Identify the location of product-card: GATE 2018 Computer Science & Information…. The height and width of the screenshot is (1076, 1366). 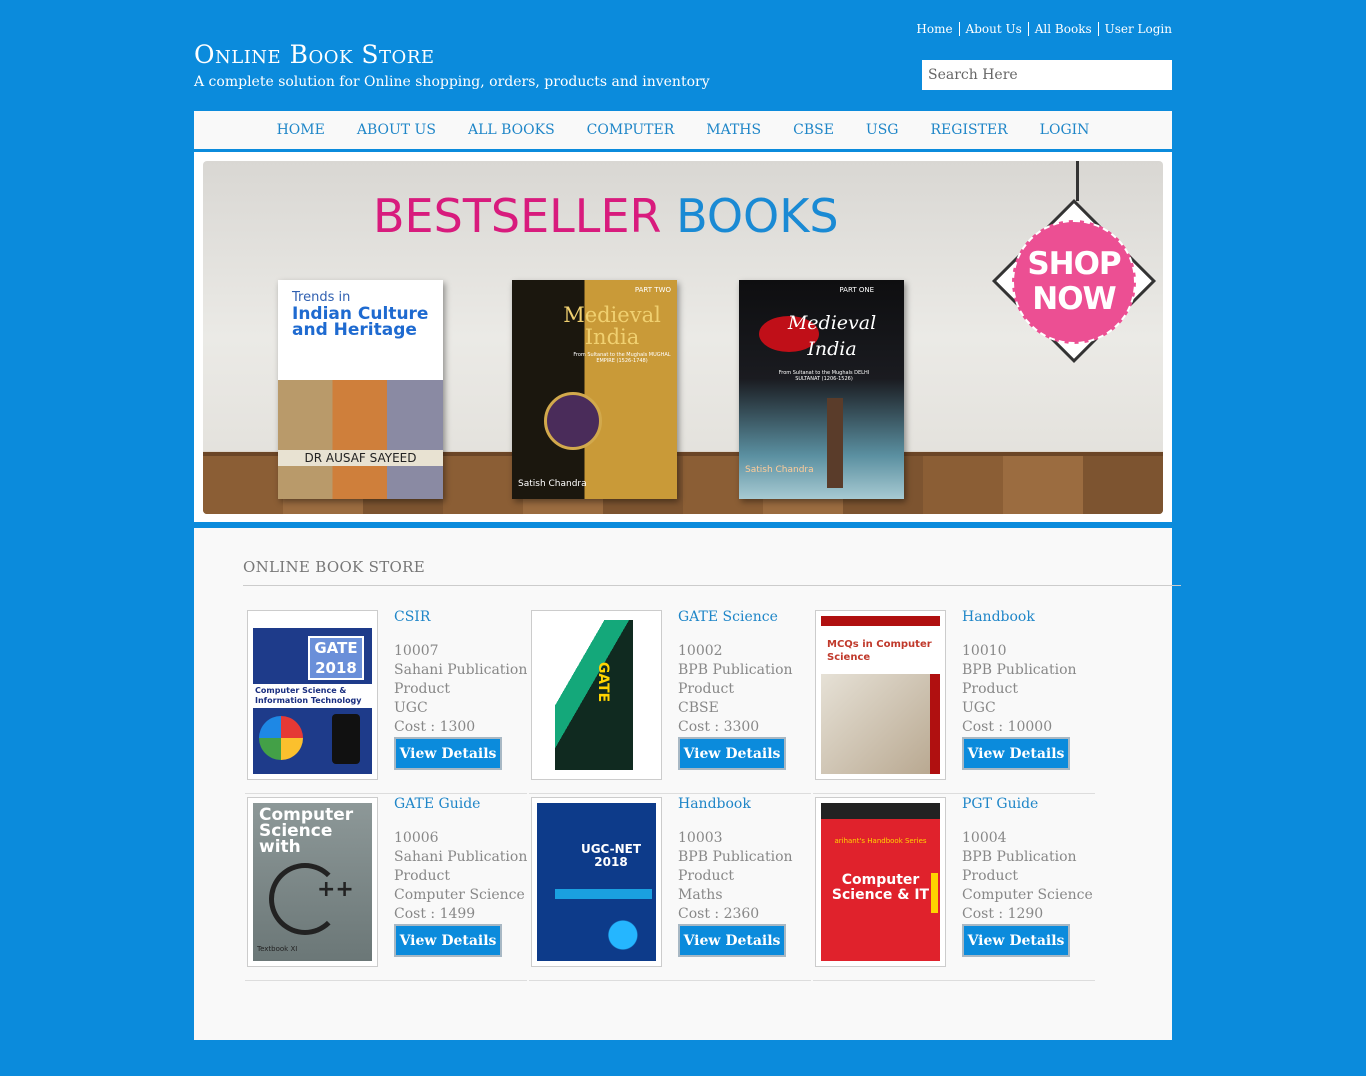
(386, 701).